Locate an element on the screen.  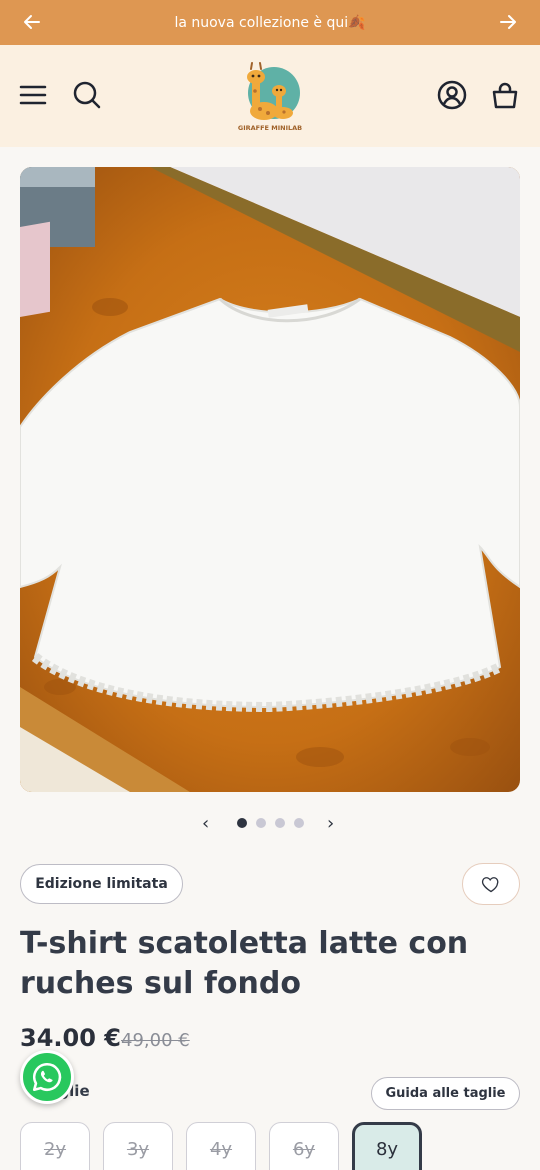
logo-text: GIRAFFE MINILAB is located at coordinates (270, 128).